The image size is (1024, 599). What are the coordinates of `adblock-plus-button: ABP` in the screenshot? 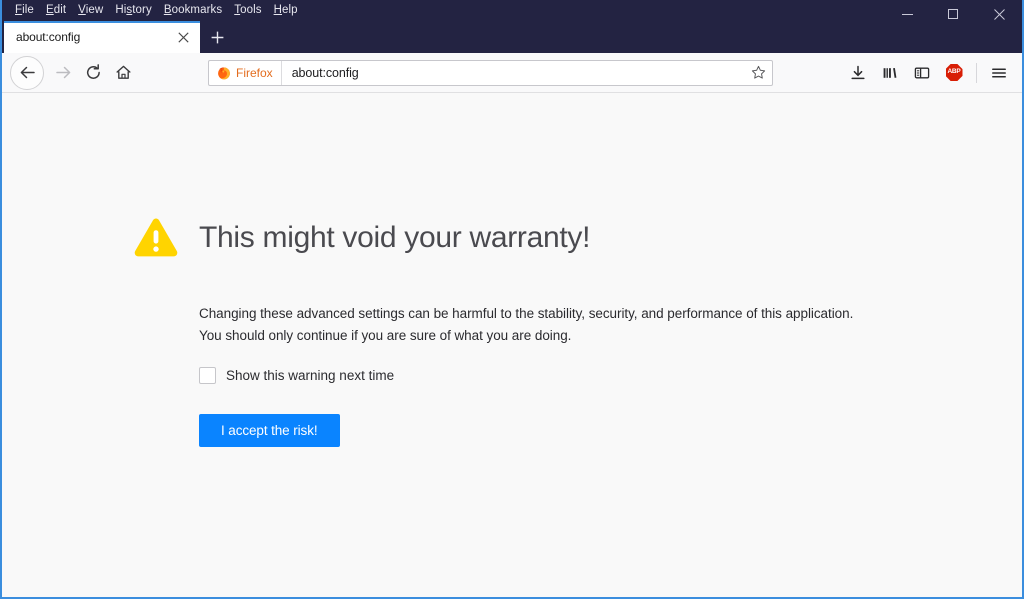 It's located at (954, 73).